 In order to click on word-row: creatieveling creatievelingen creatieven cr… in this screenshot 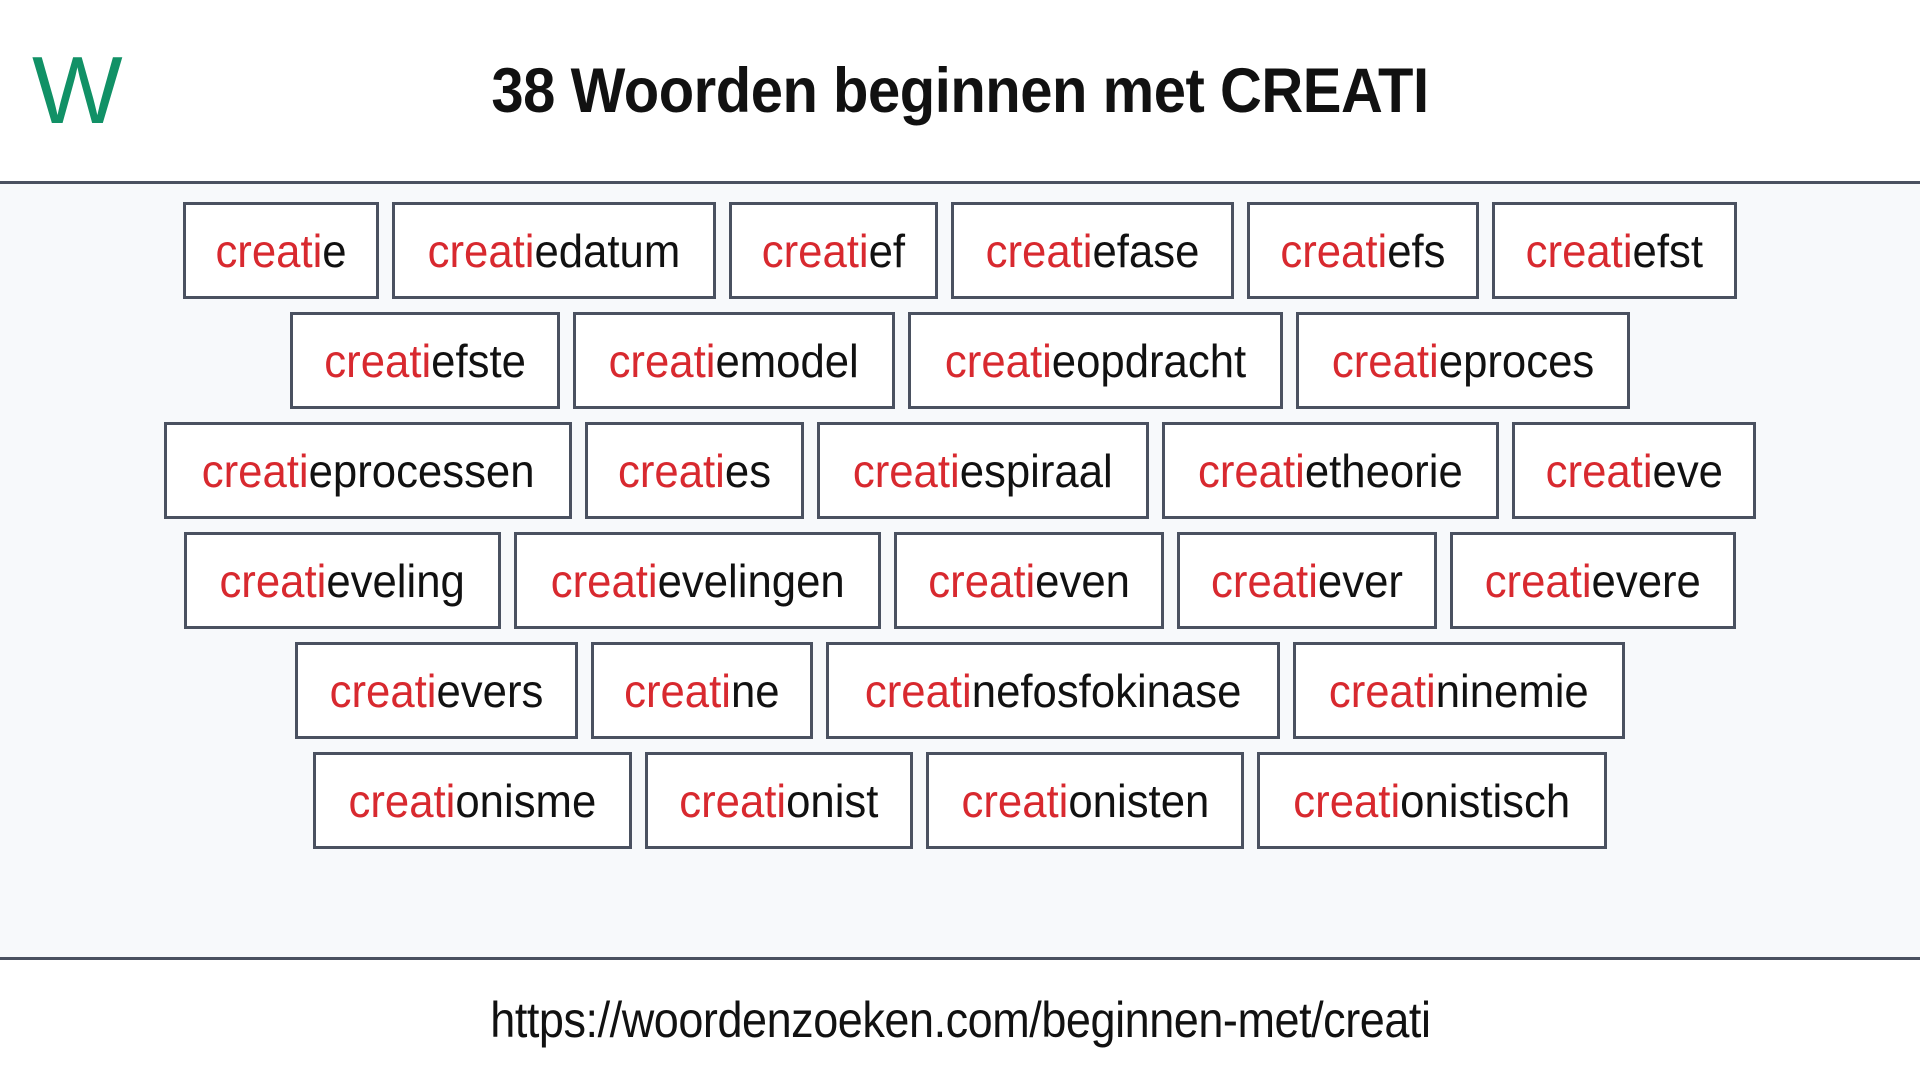, I will do `click(960, 580)`.